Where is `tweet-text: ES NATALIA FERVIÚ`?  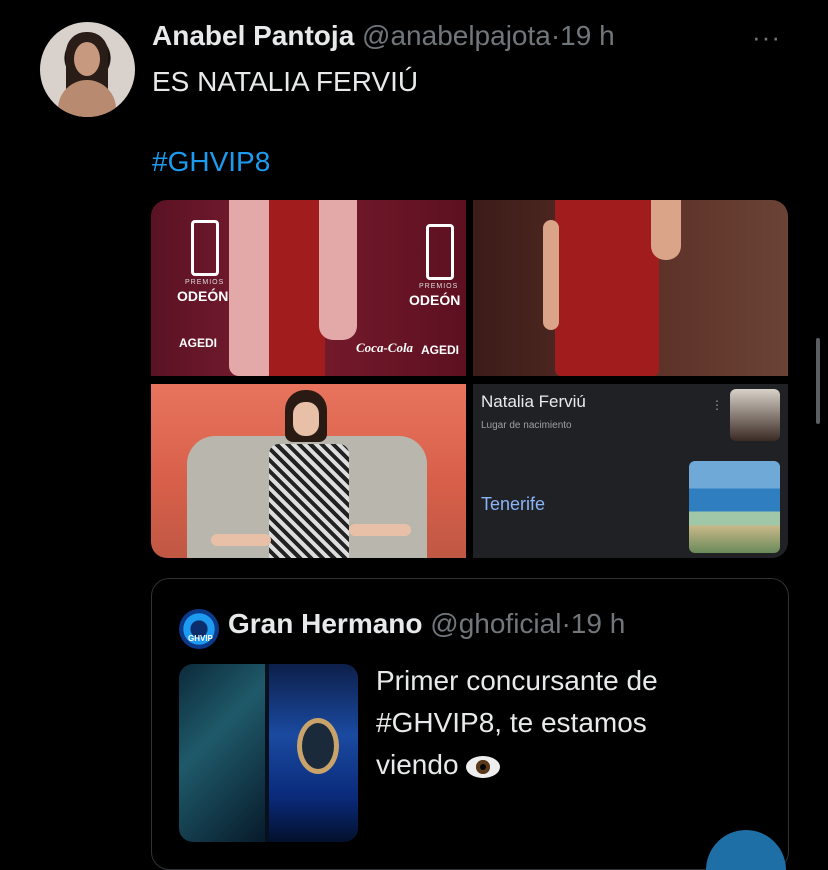 tweet-text: ES NATALIA FERVIÚ is located at coordinates (285, 81).